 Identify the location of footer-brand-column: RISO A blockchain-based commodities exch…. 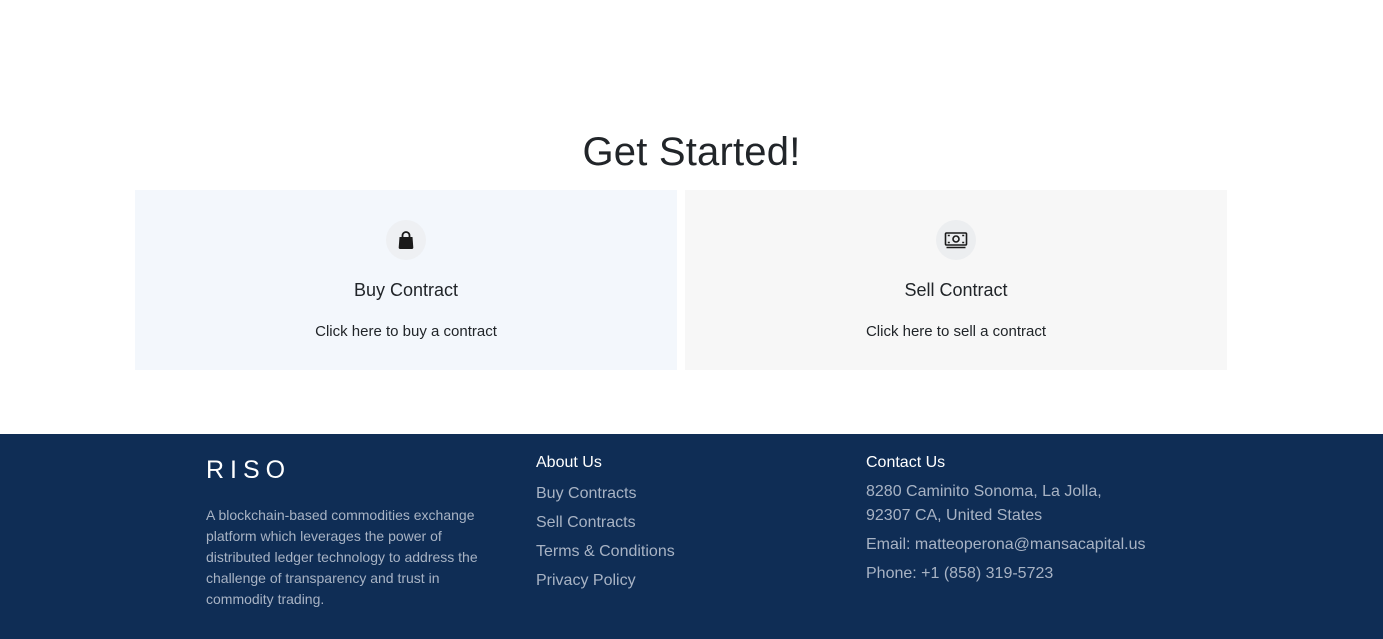
(356, 522).